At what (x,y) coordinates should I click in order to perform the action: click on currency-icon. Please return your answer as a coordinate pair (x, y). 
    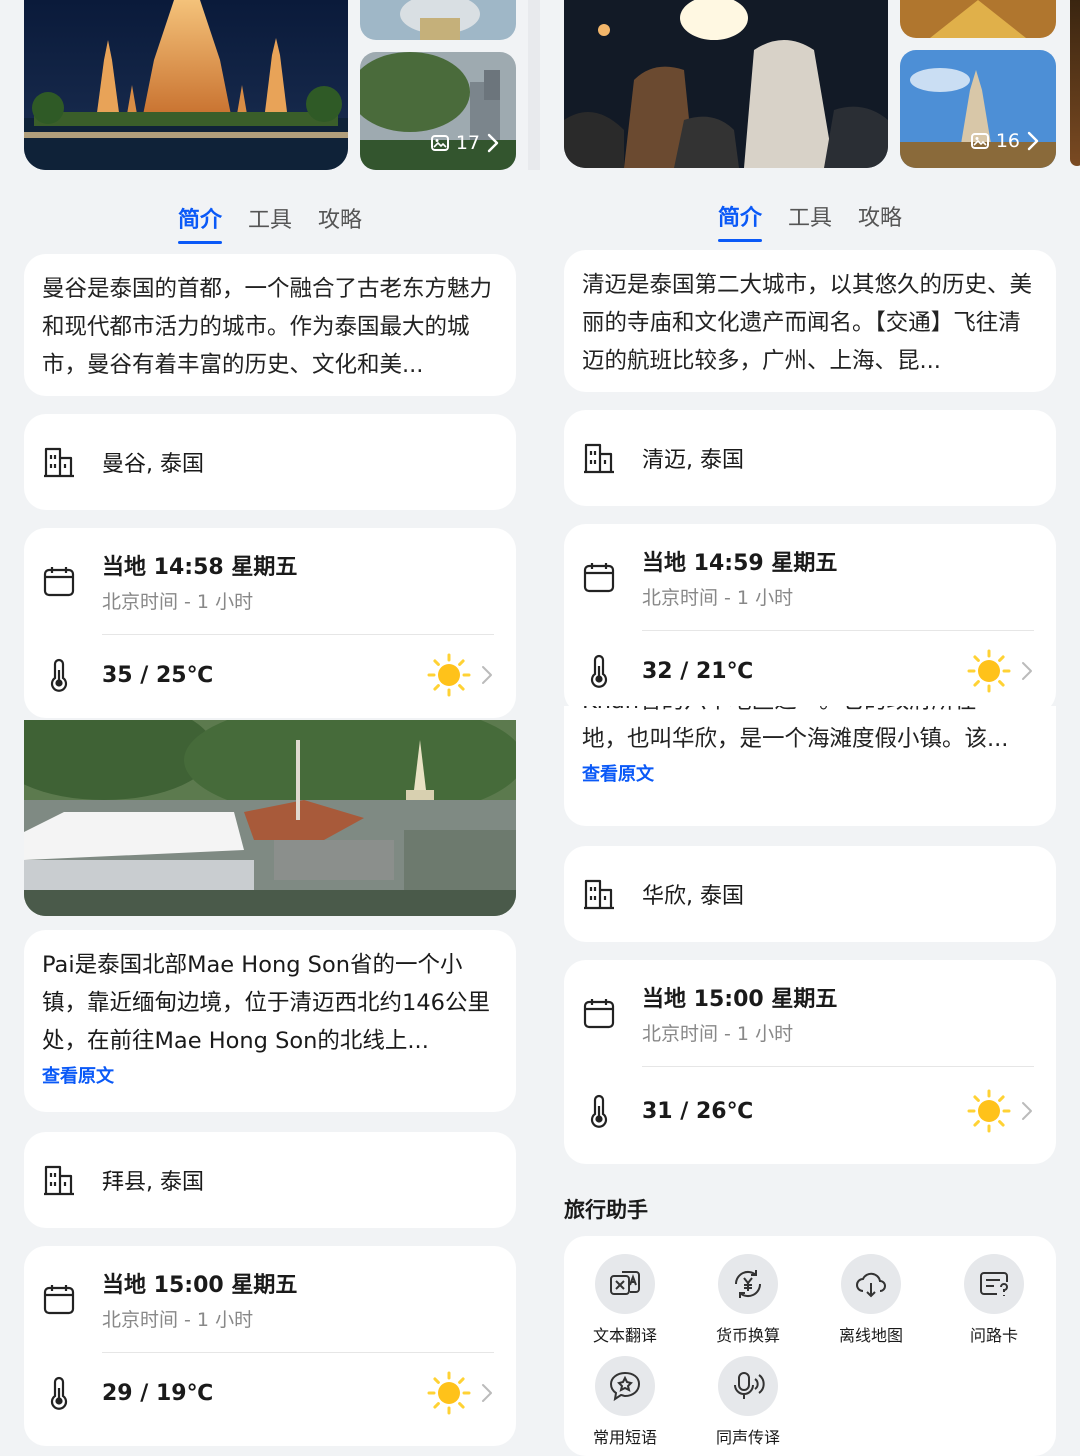
    Looking at the image, I should click on (748, 1284).